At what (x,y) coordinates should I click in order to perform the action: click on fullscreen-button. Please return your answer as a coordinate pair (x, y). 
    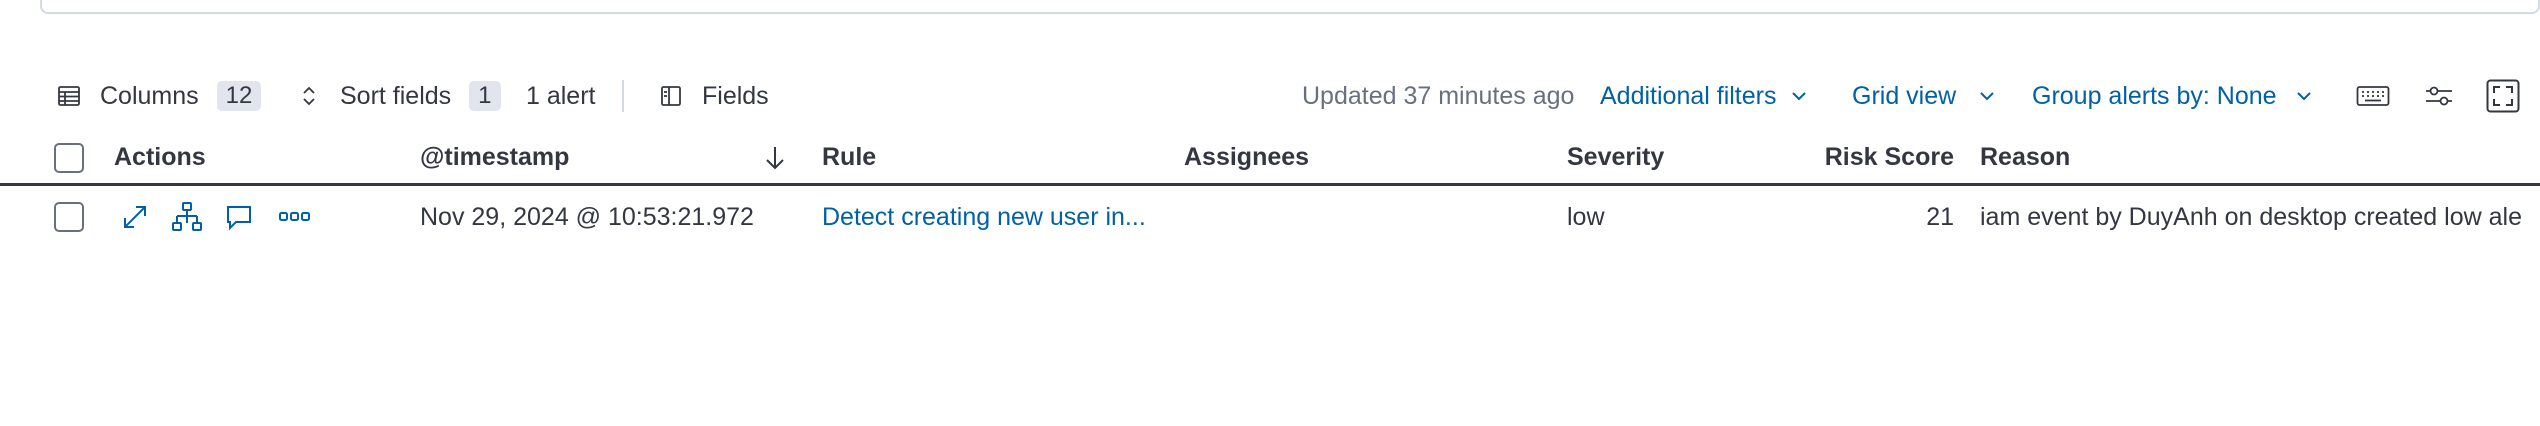
    Looking at the image, I should click on (2503, 96).